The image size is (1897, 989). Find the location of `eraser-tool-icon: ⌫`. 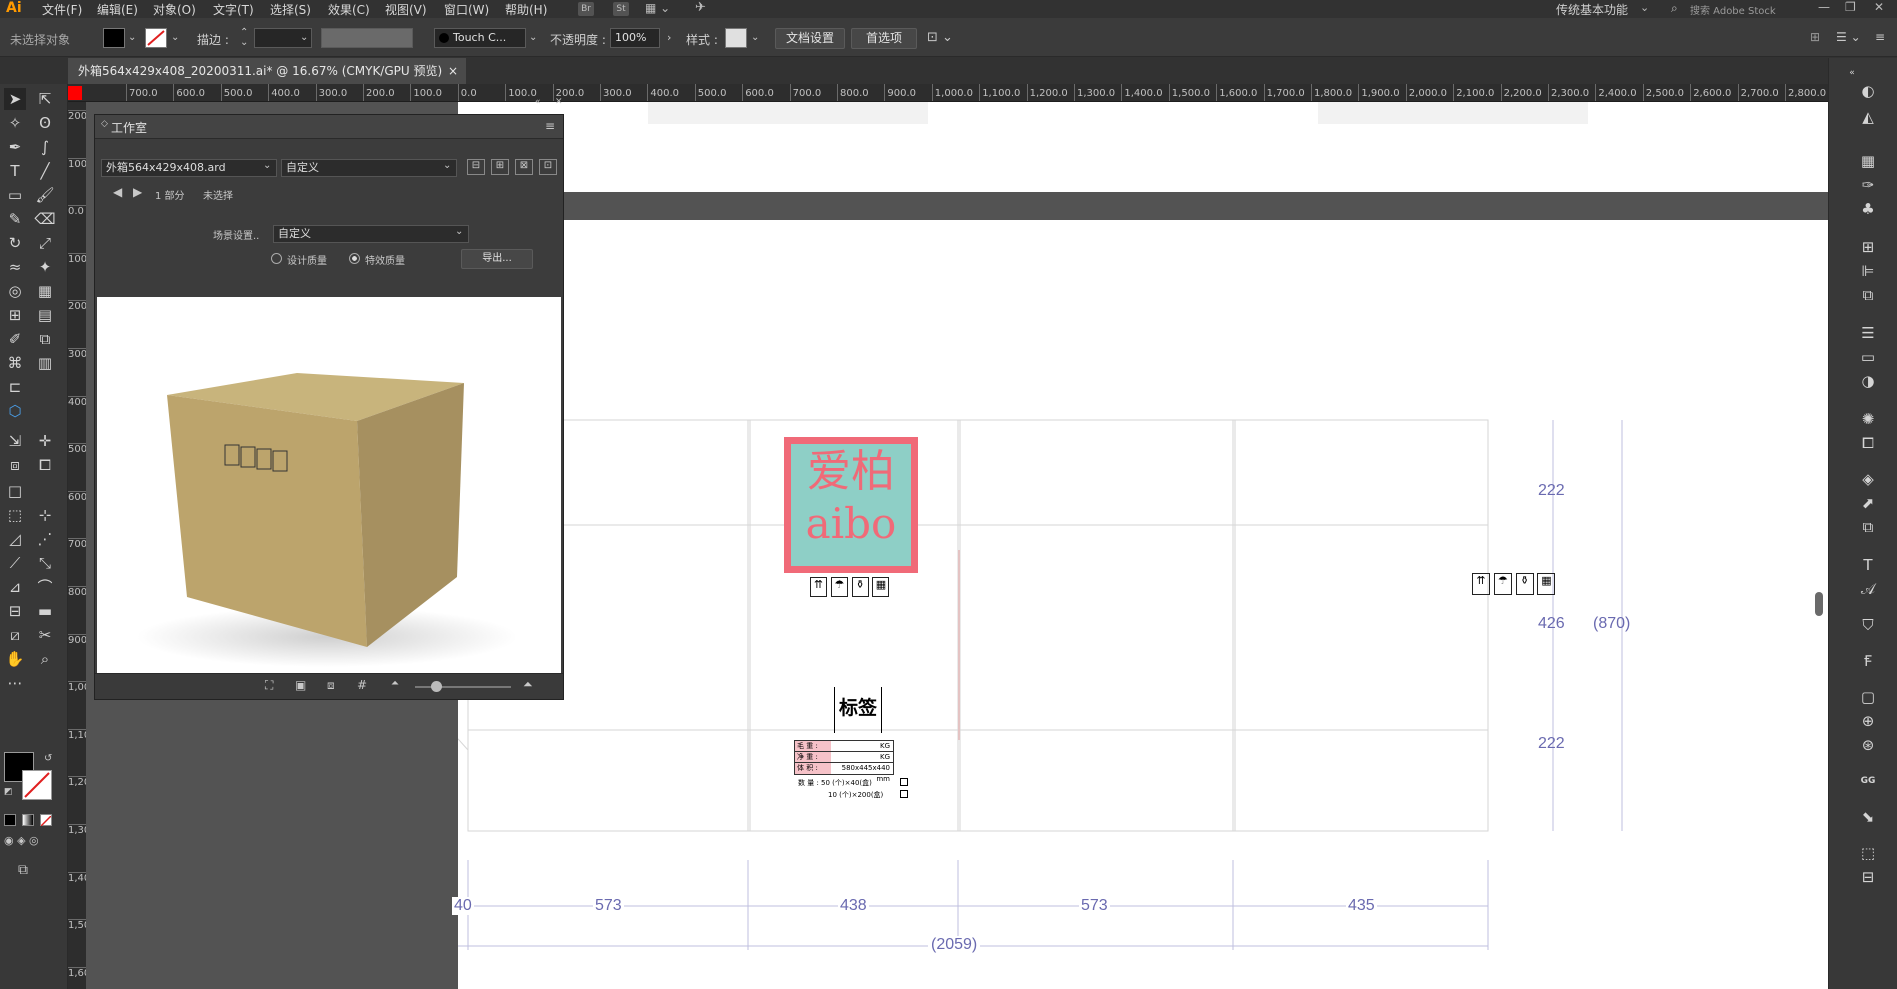

eraser-tool-icon: ⌫ is located at coordinates (45, 219).